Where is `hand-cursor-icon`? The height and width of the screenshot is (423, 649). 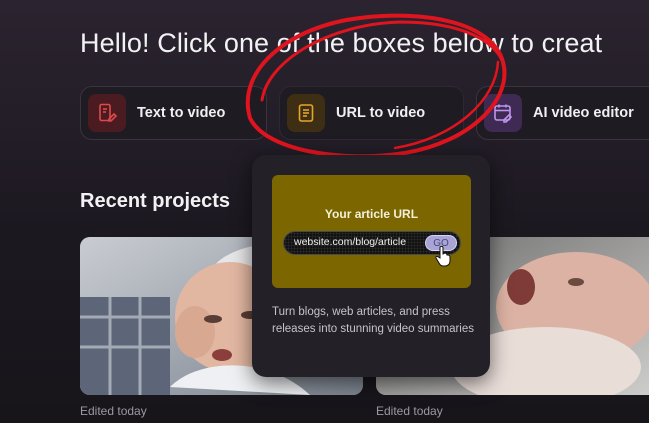 hand-cursor-icon is located at coordinates (443, 256).